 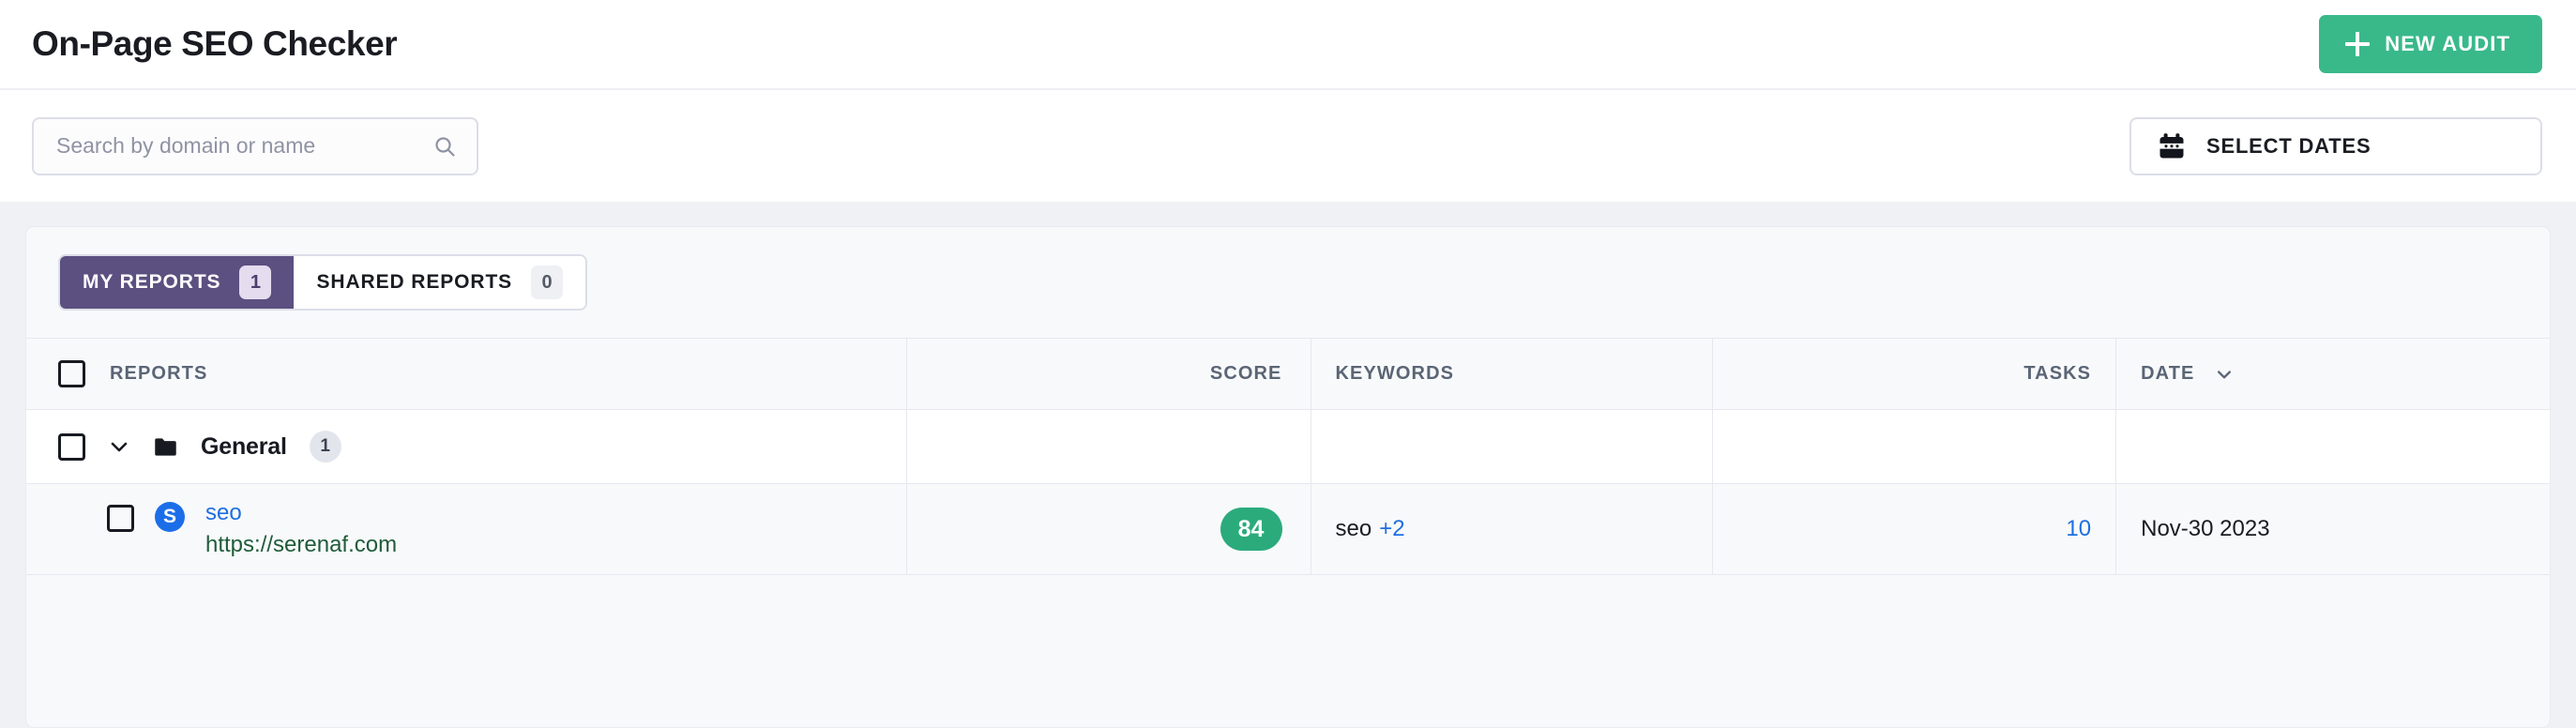 What do you see at coordinates (71, 446) in the screenshot?
I see `folder-checkbox` at bounding box center [71, 446].